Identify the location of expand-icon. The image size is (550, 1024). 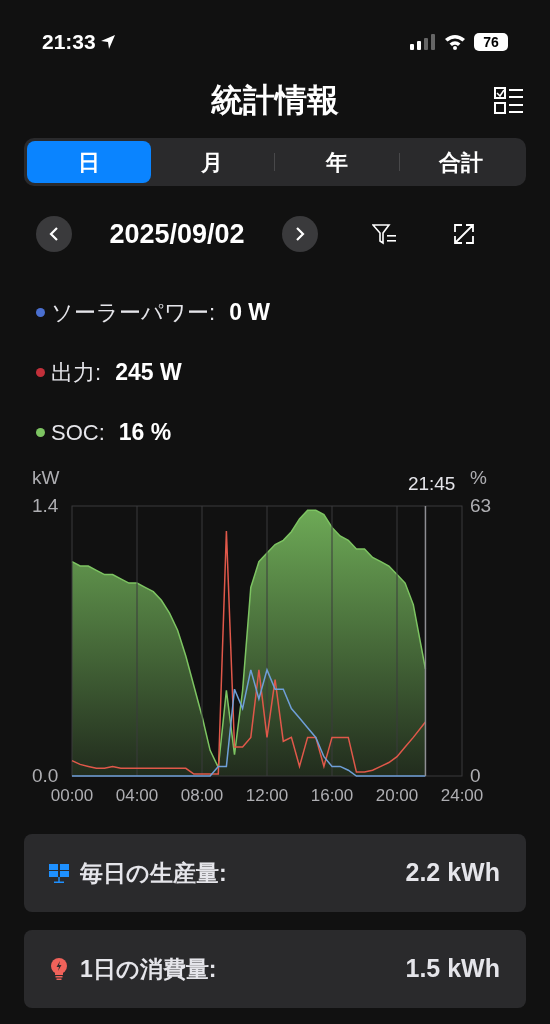
(464, 234).